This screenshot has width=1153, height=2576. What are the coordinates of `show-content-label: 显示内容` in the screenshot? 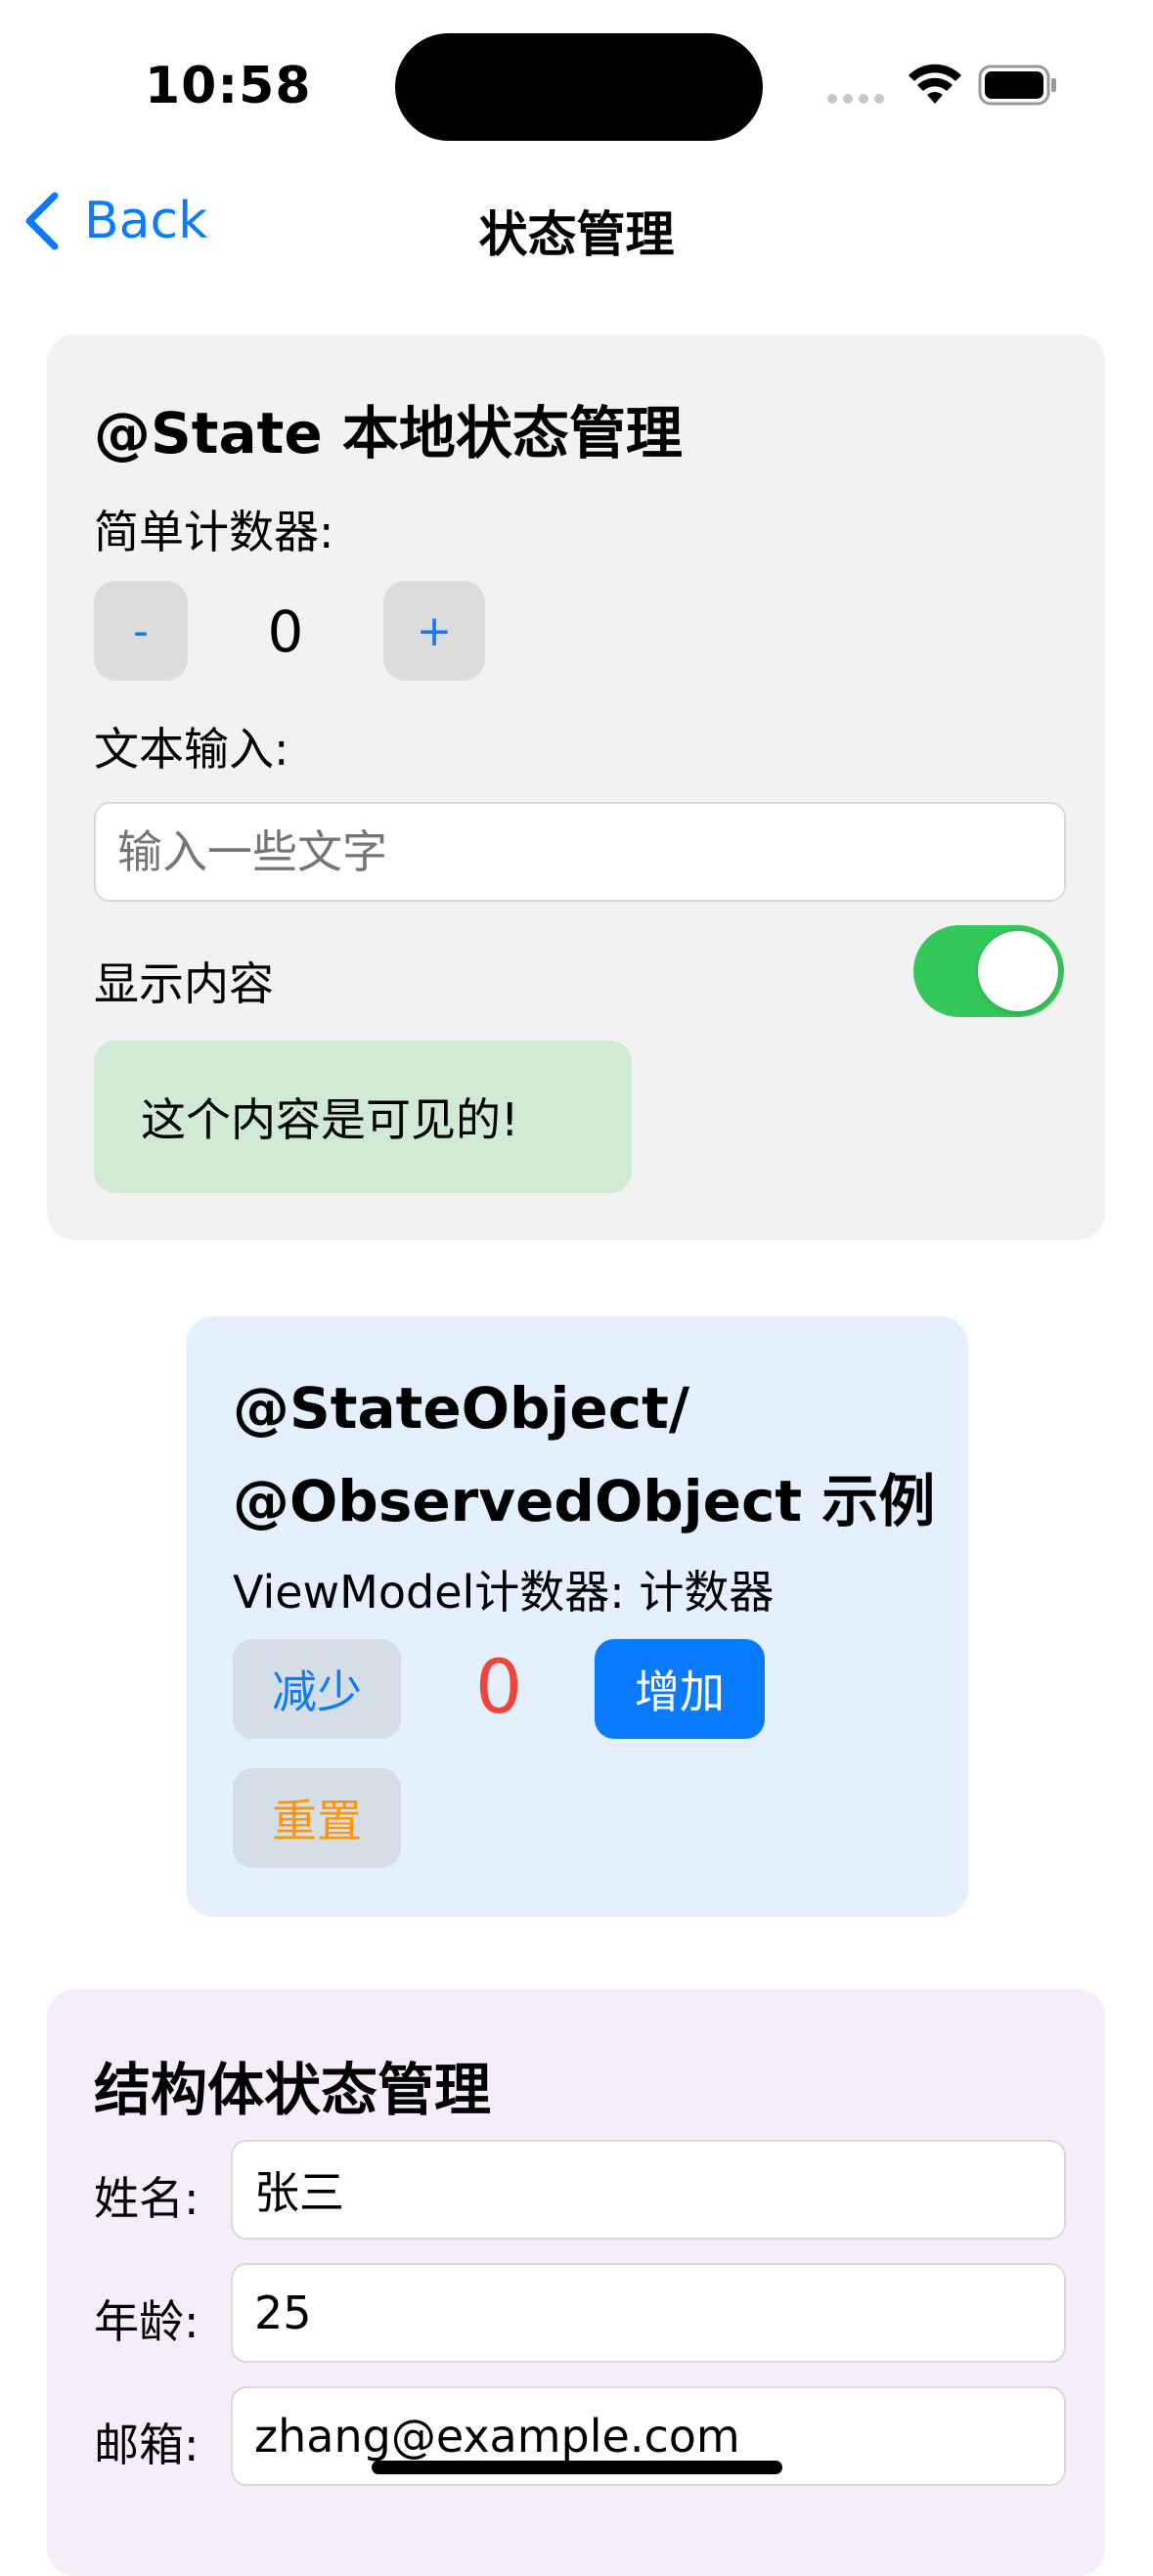 It's located at (184, 983).